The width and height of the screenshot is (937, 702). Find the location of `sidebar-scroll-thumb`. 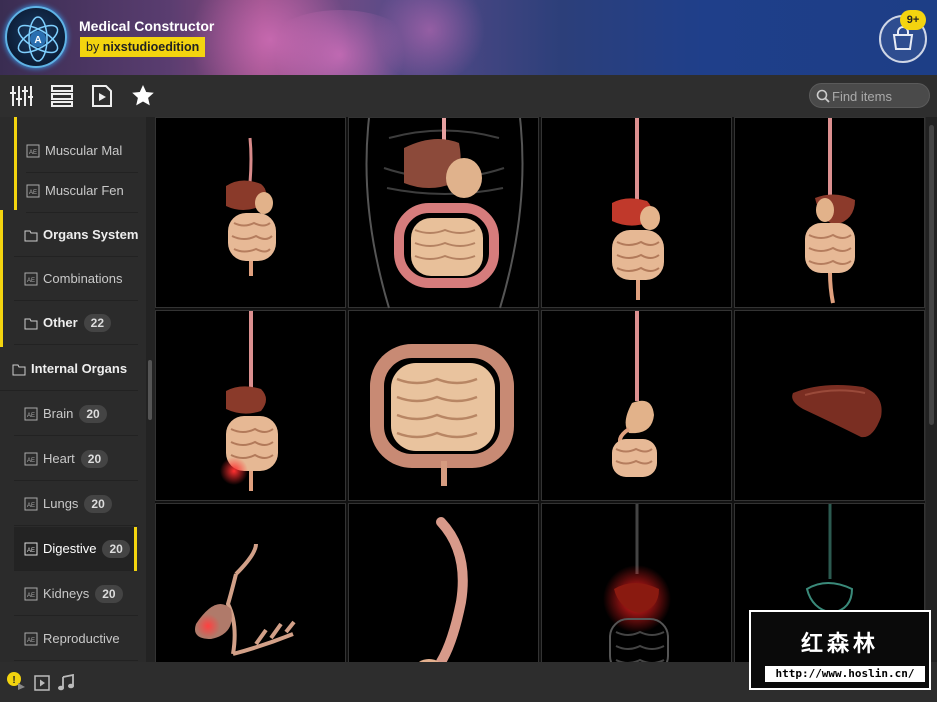

sidebar-scroll-thumb is located at coordinates (150, 390).